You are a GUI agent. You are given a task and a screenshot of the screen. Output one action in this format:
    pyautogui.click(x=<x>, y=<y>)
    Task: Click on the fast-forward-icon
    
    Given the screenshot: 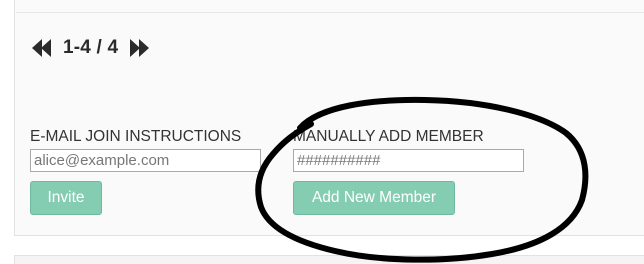 What is the action you would take?
    pyautogui.click(x=139, y=48)
    